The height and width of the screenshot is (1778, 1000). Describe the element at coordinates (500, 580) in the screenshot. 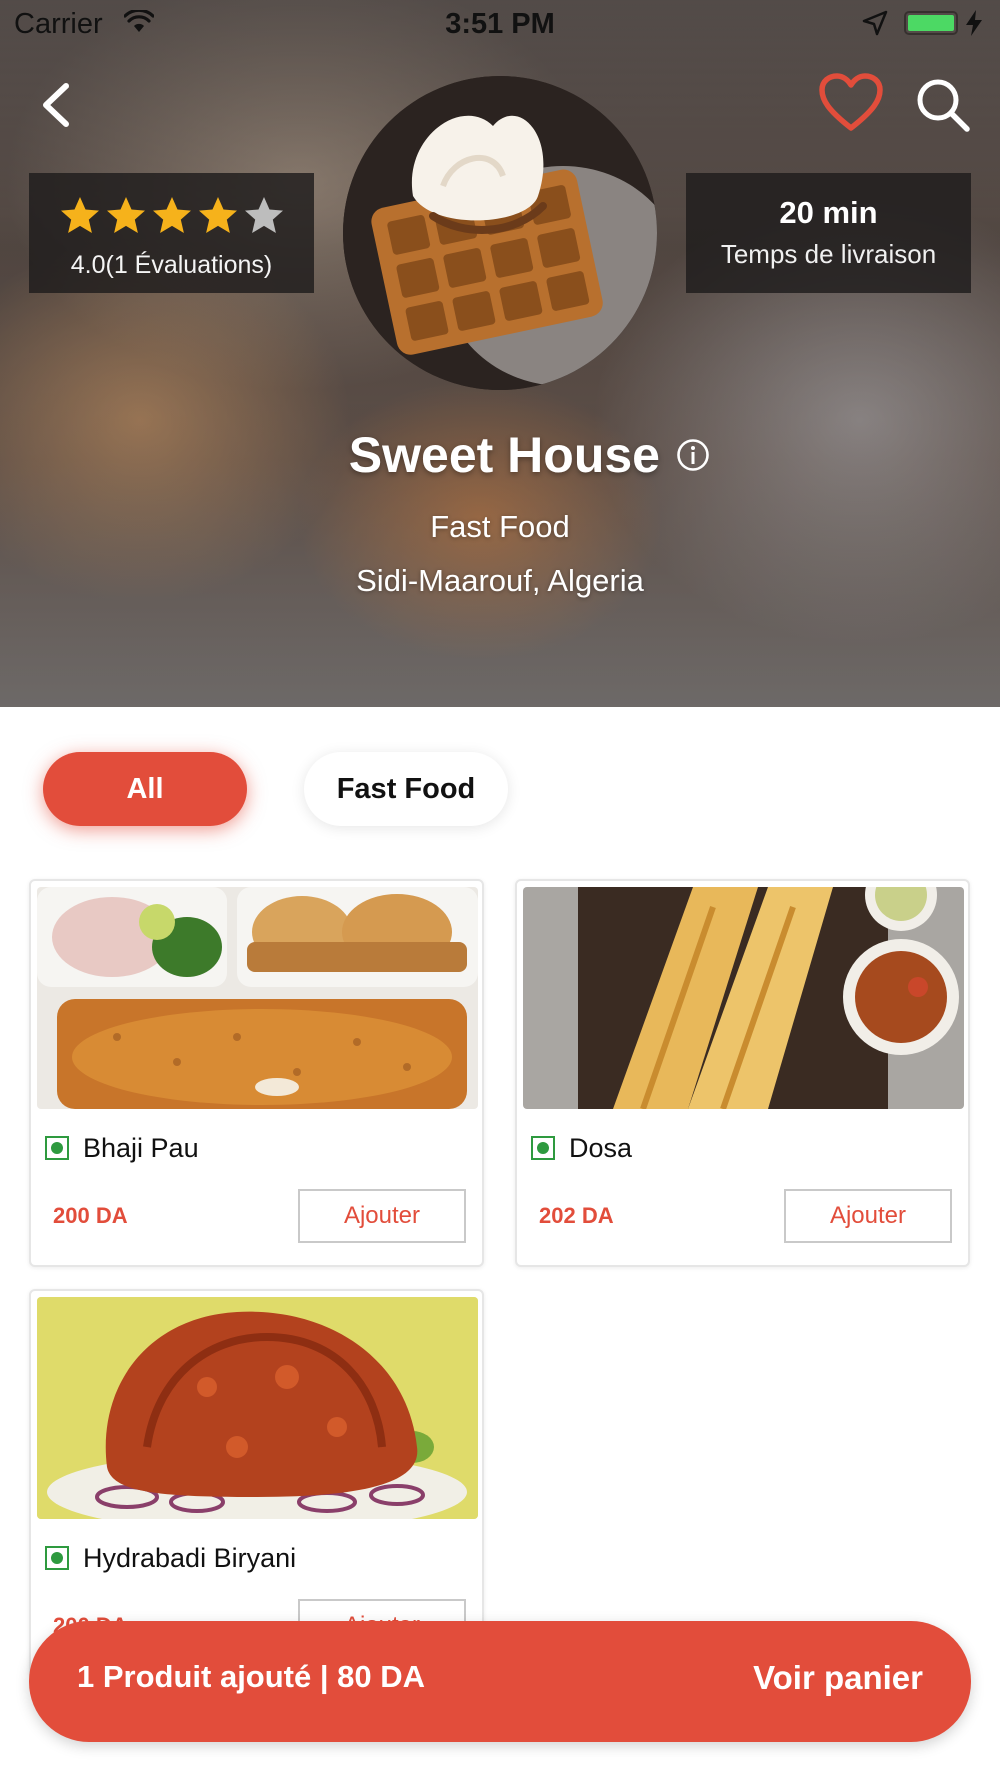

I see `restaurant-location: Sidi-Maarouf, Algeria` at that location.